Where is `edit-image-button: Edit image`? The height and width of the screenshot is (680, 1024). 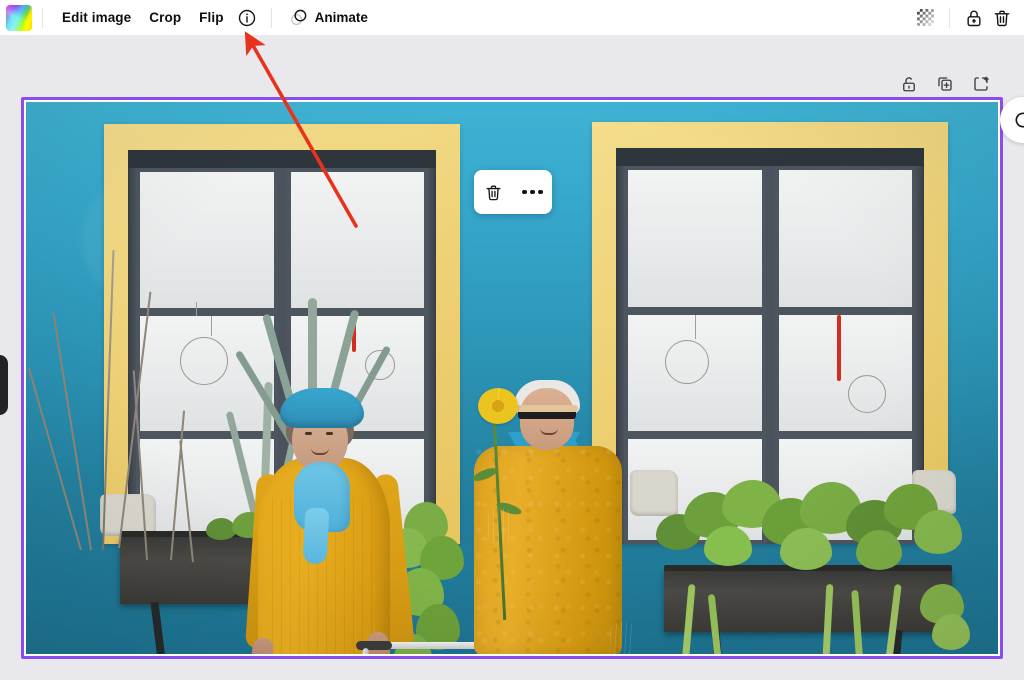
edit-image-button: Edit image is located at coordinates (96, 17).